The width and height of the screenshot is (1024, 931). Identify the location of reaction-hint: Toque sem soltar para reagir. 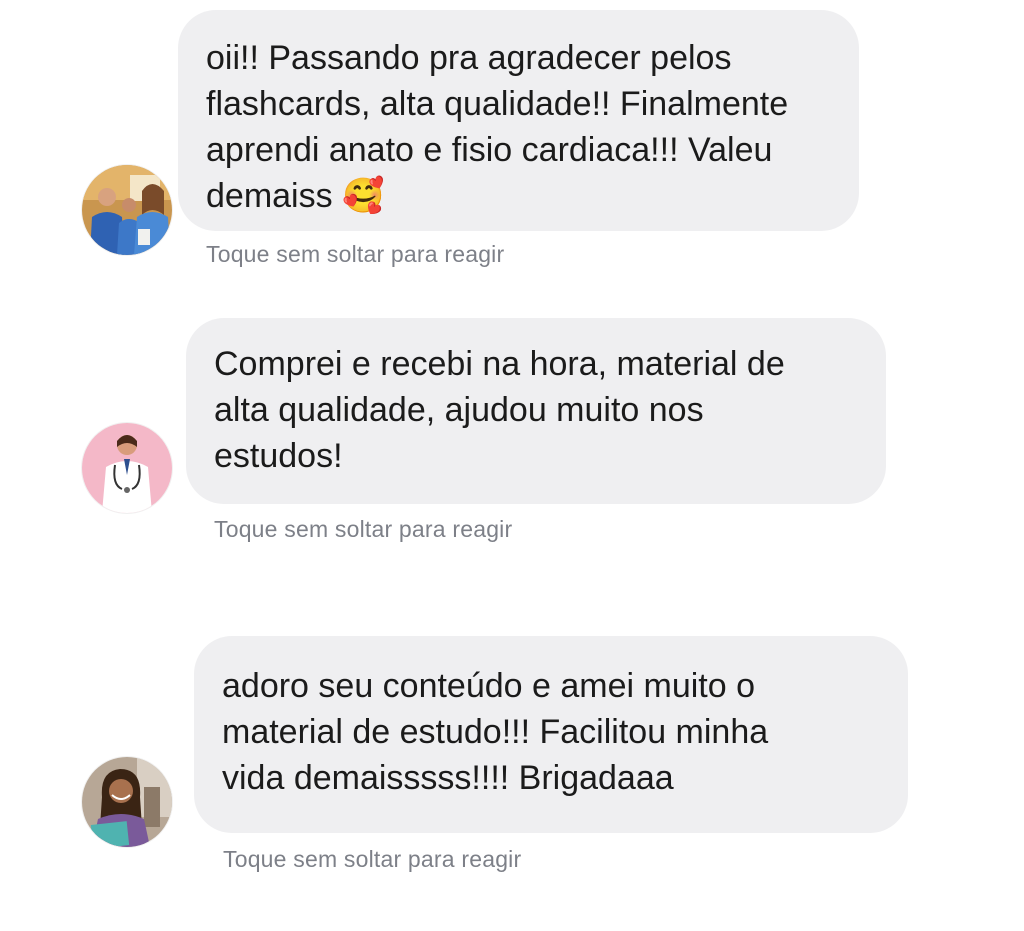
(372, 859).